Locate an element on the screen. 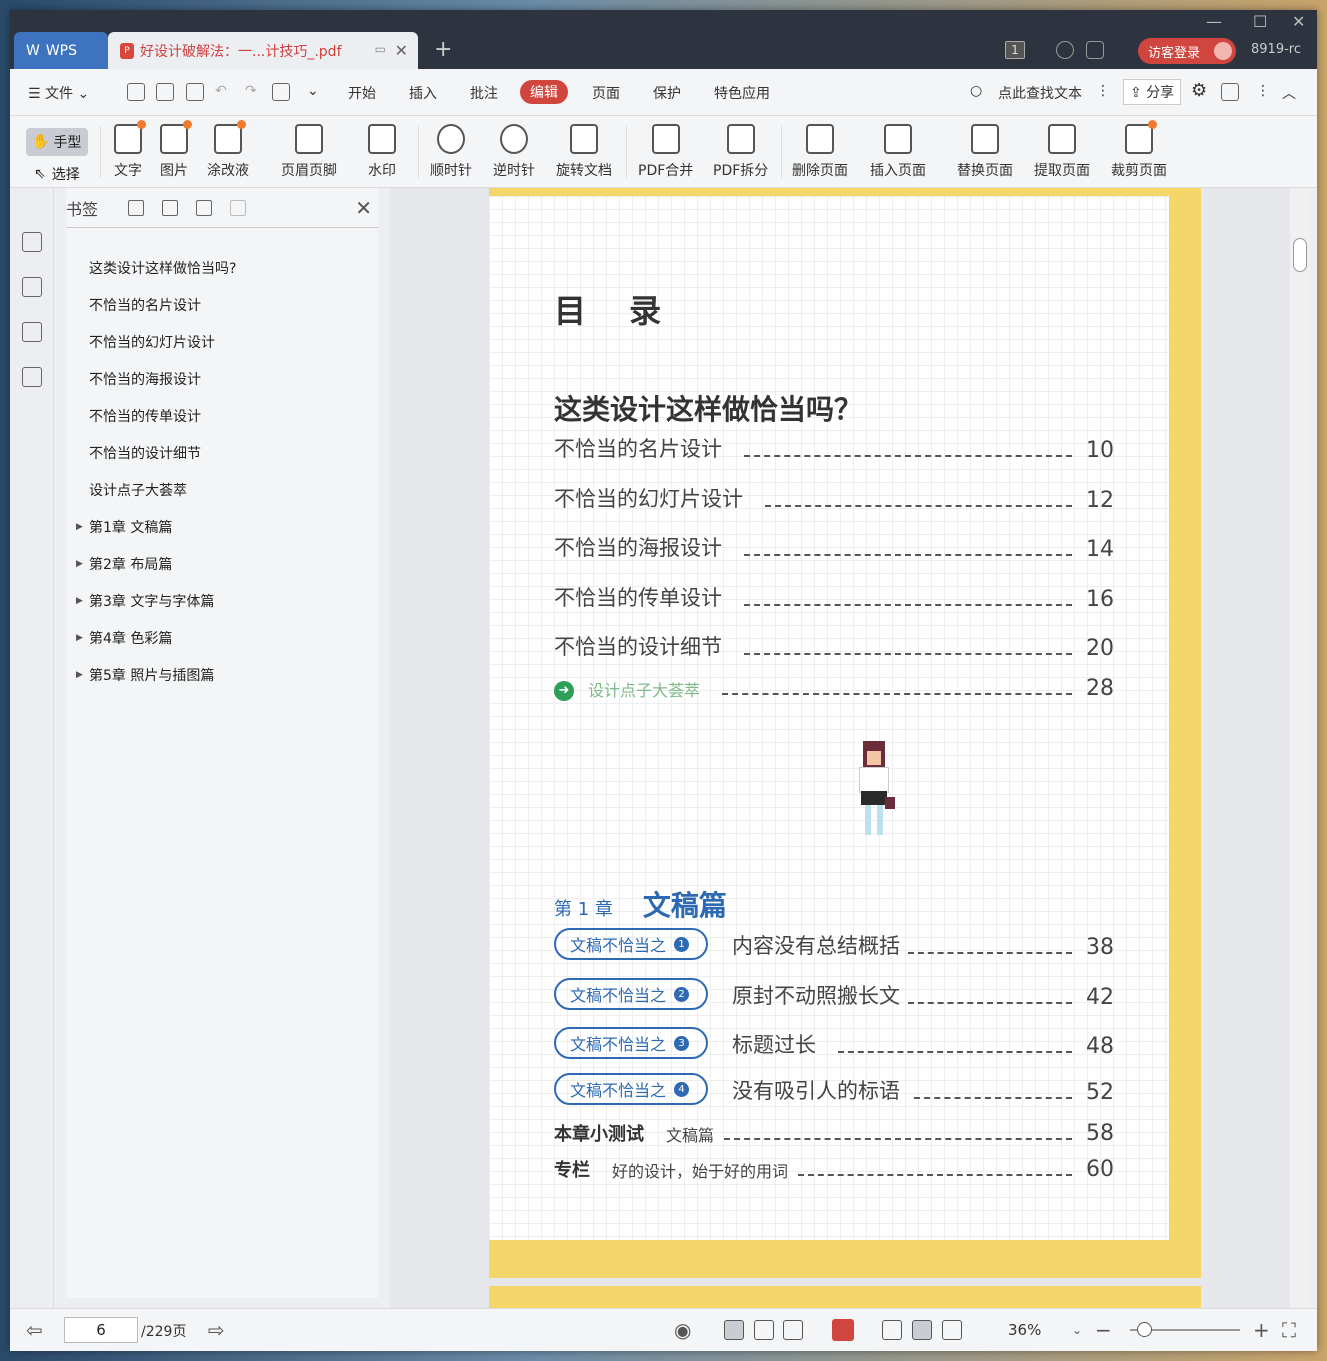  two-page-icon is located at coordinates (793, 1330).